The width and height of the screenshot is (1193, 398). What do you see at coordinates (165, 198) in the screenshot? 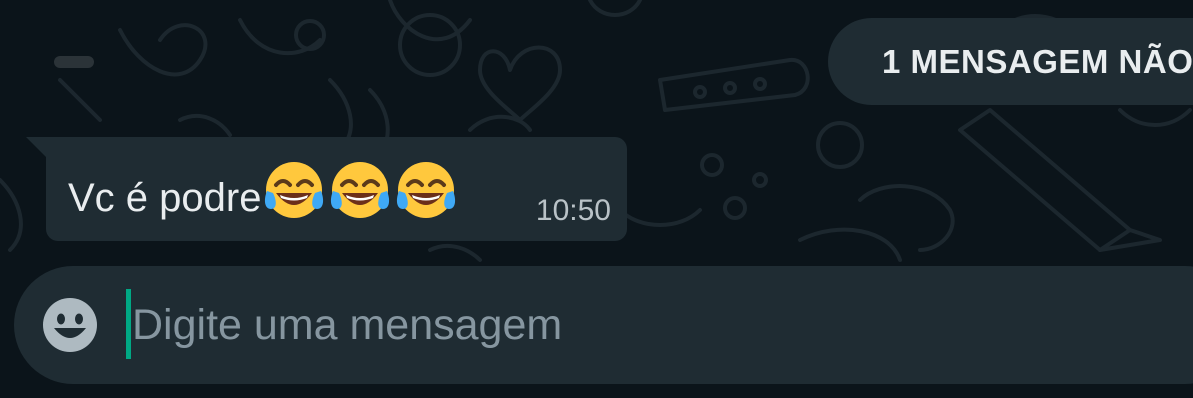
I see `message-text: Vc é podre` at bounding box center [165, 198].